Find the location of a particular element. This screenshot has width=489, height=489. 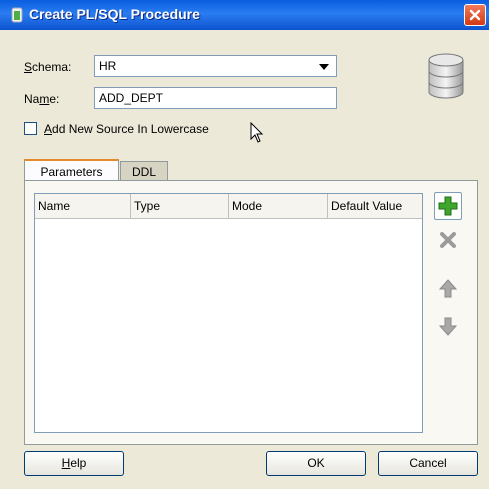

remove-icon is located at coordinates (448, 240).